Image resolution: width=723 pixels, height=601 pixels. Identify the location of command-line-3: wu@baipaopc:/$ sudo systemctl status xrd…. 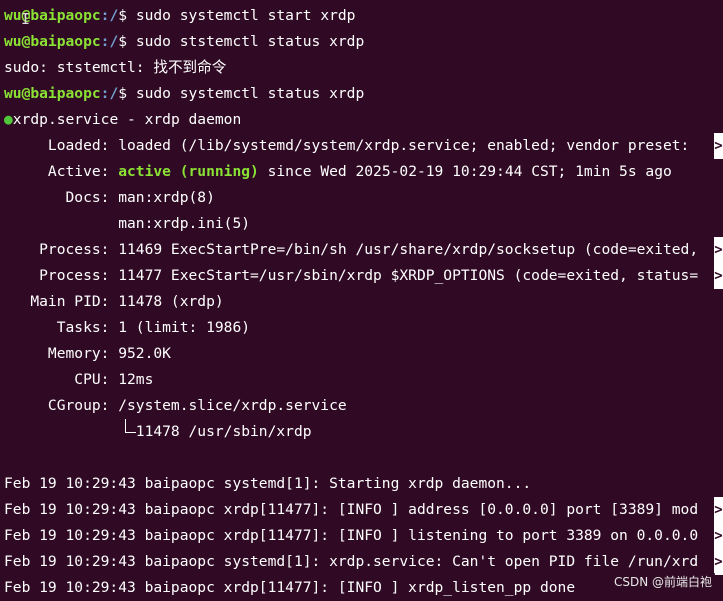
(184, 94).